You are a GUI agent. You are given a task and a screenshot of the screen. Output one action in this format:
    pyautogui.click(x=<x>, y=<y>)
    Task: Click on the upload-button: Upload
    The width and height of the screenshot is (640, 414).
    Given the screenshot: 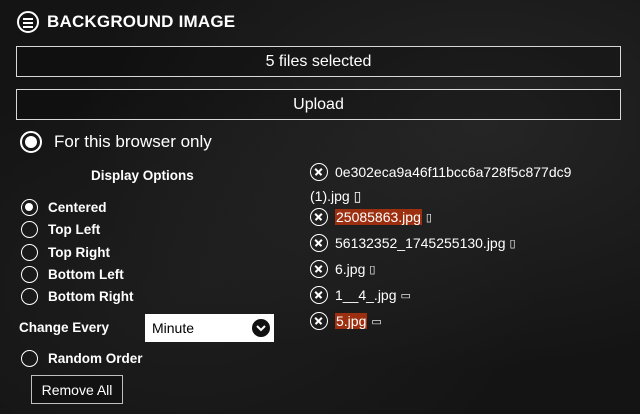 What is the action you would take?
    pyautogui.click(x=318, y=104)
    